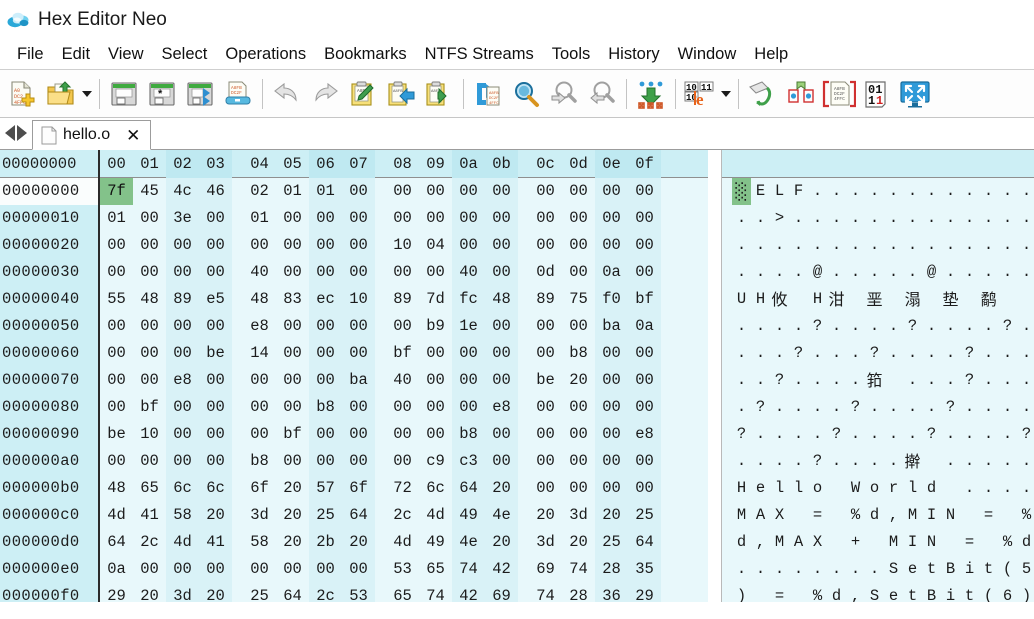  I want to click on hex-byte-cell: 29, so click(116, 592).